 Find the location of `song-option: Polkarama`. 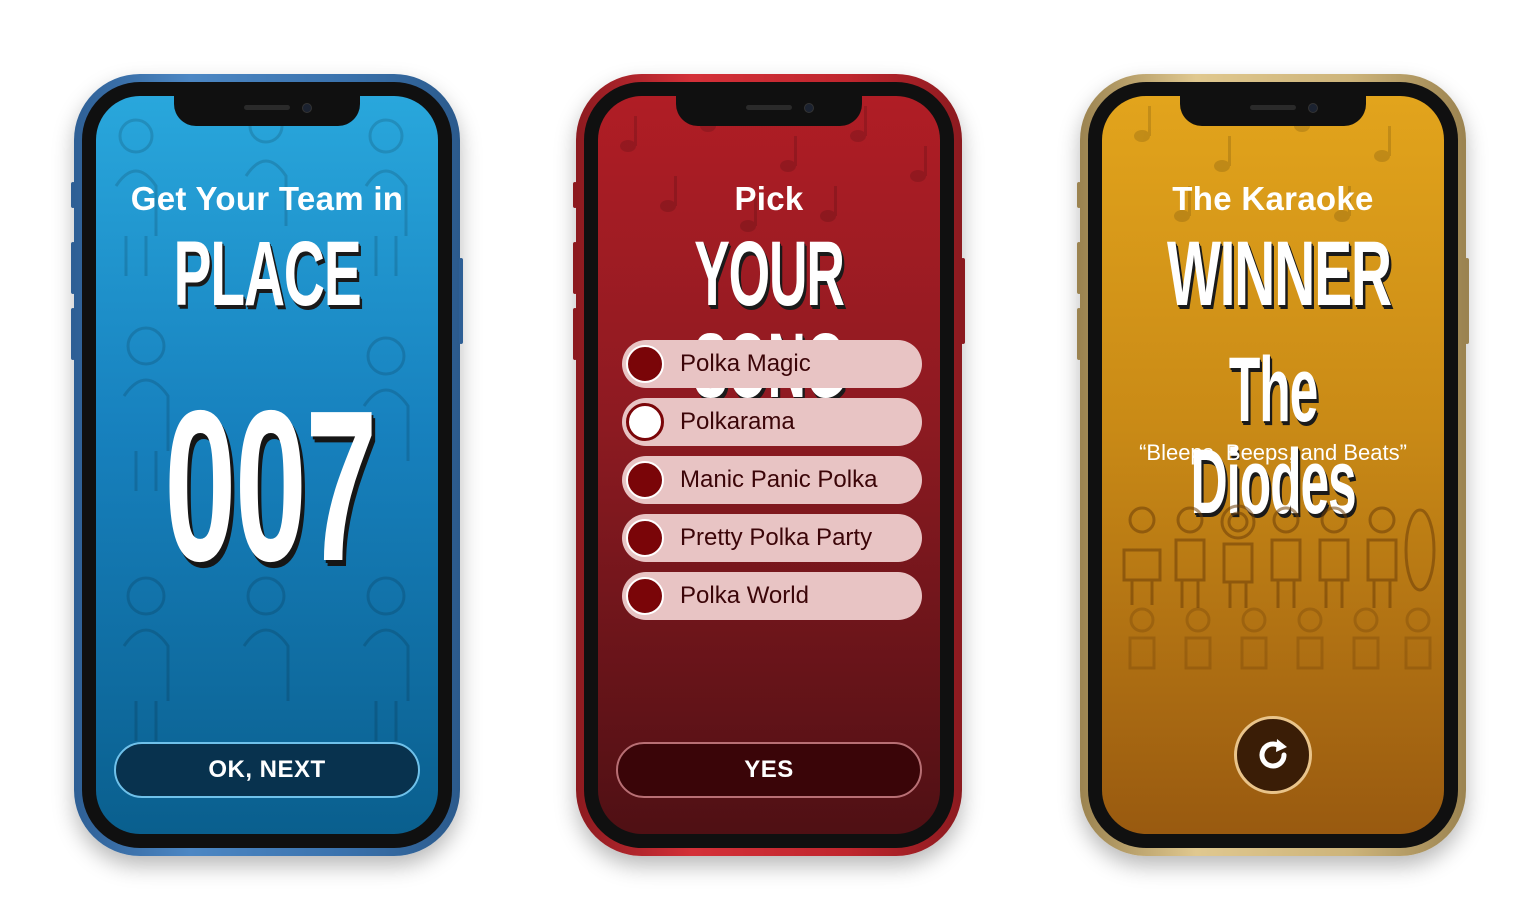

song-option: Polkarama is located at coordinates (772, 422).